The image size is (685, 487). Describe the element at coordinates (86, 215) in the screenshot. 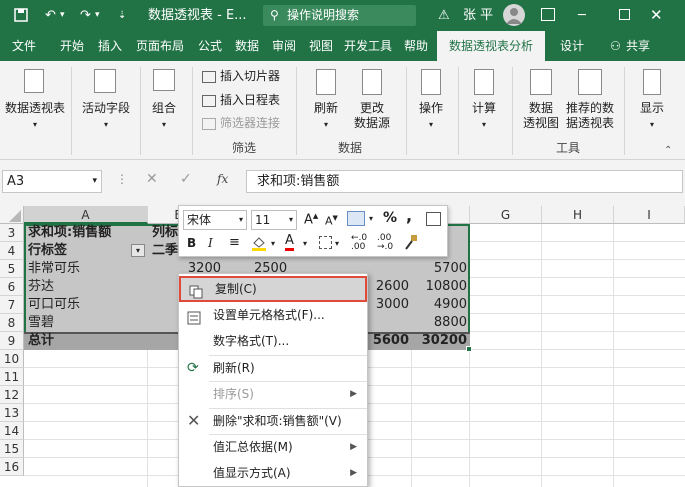

I see `column-header-a: A` at that location.